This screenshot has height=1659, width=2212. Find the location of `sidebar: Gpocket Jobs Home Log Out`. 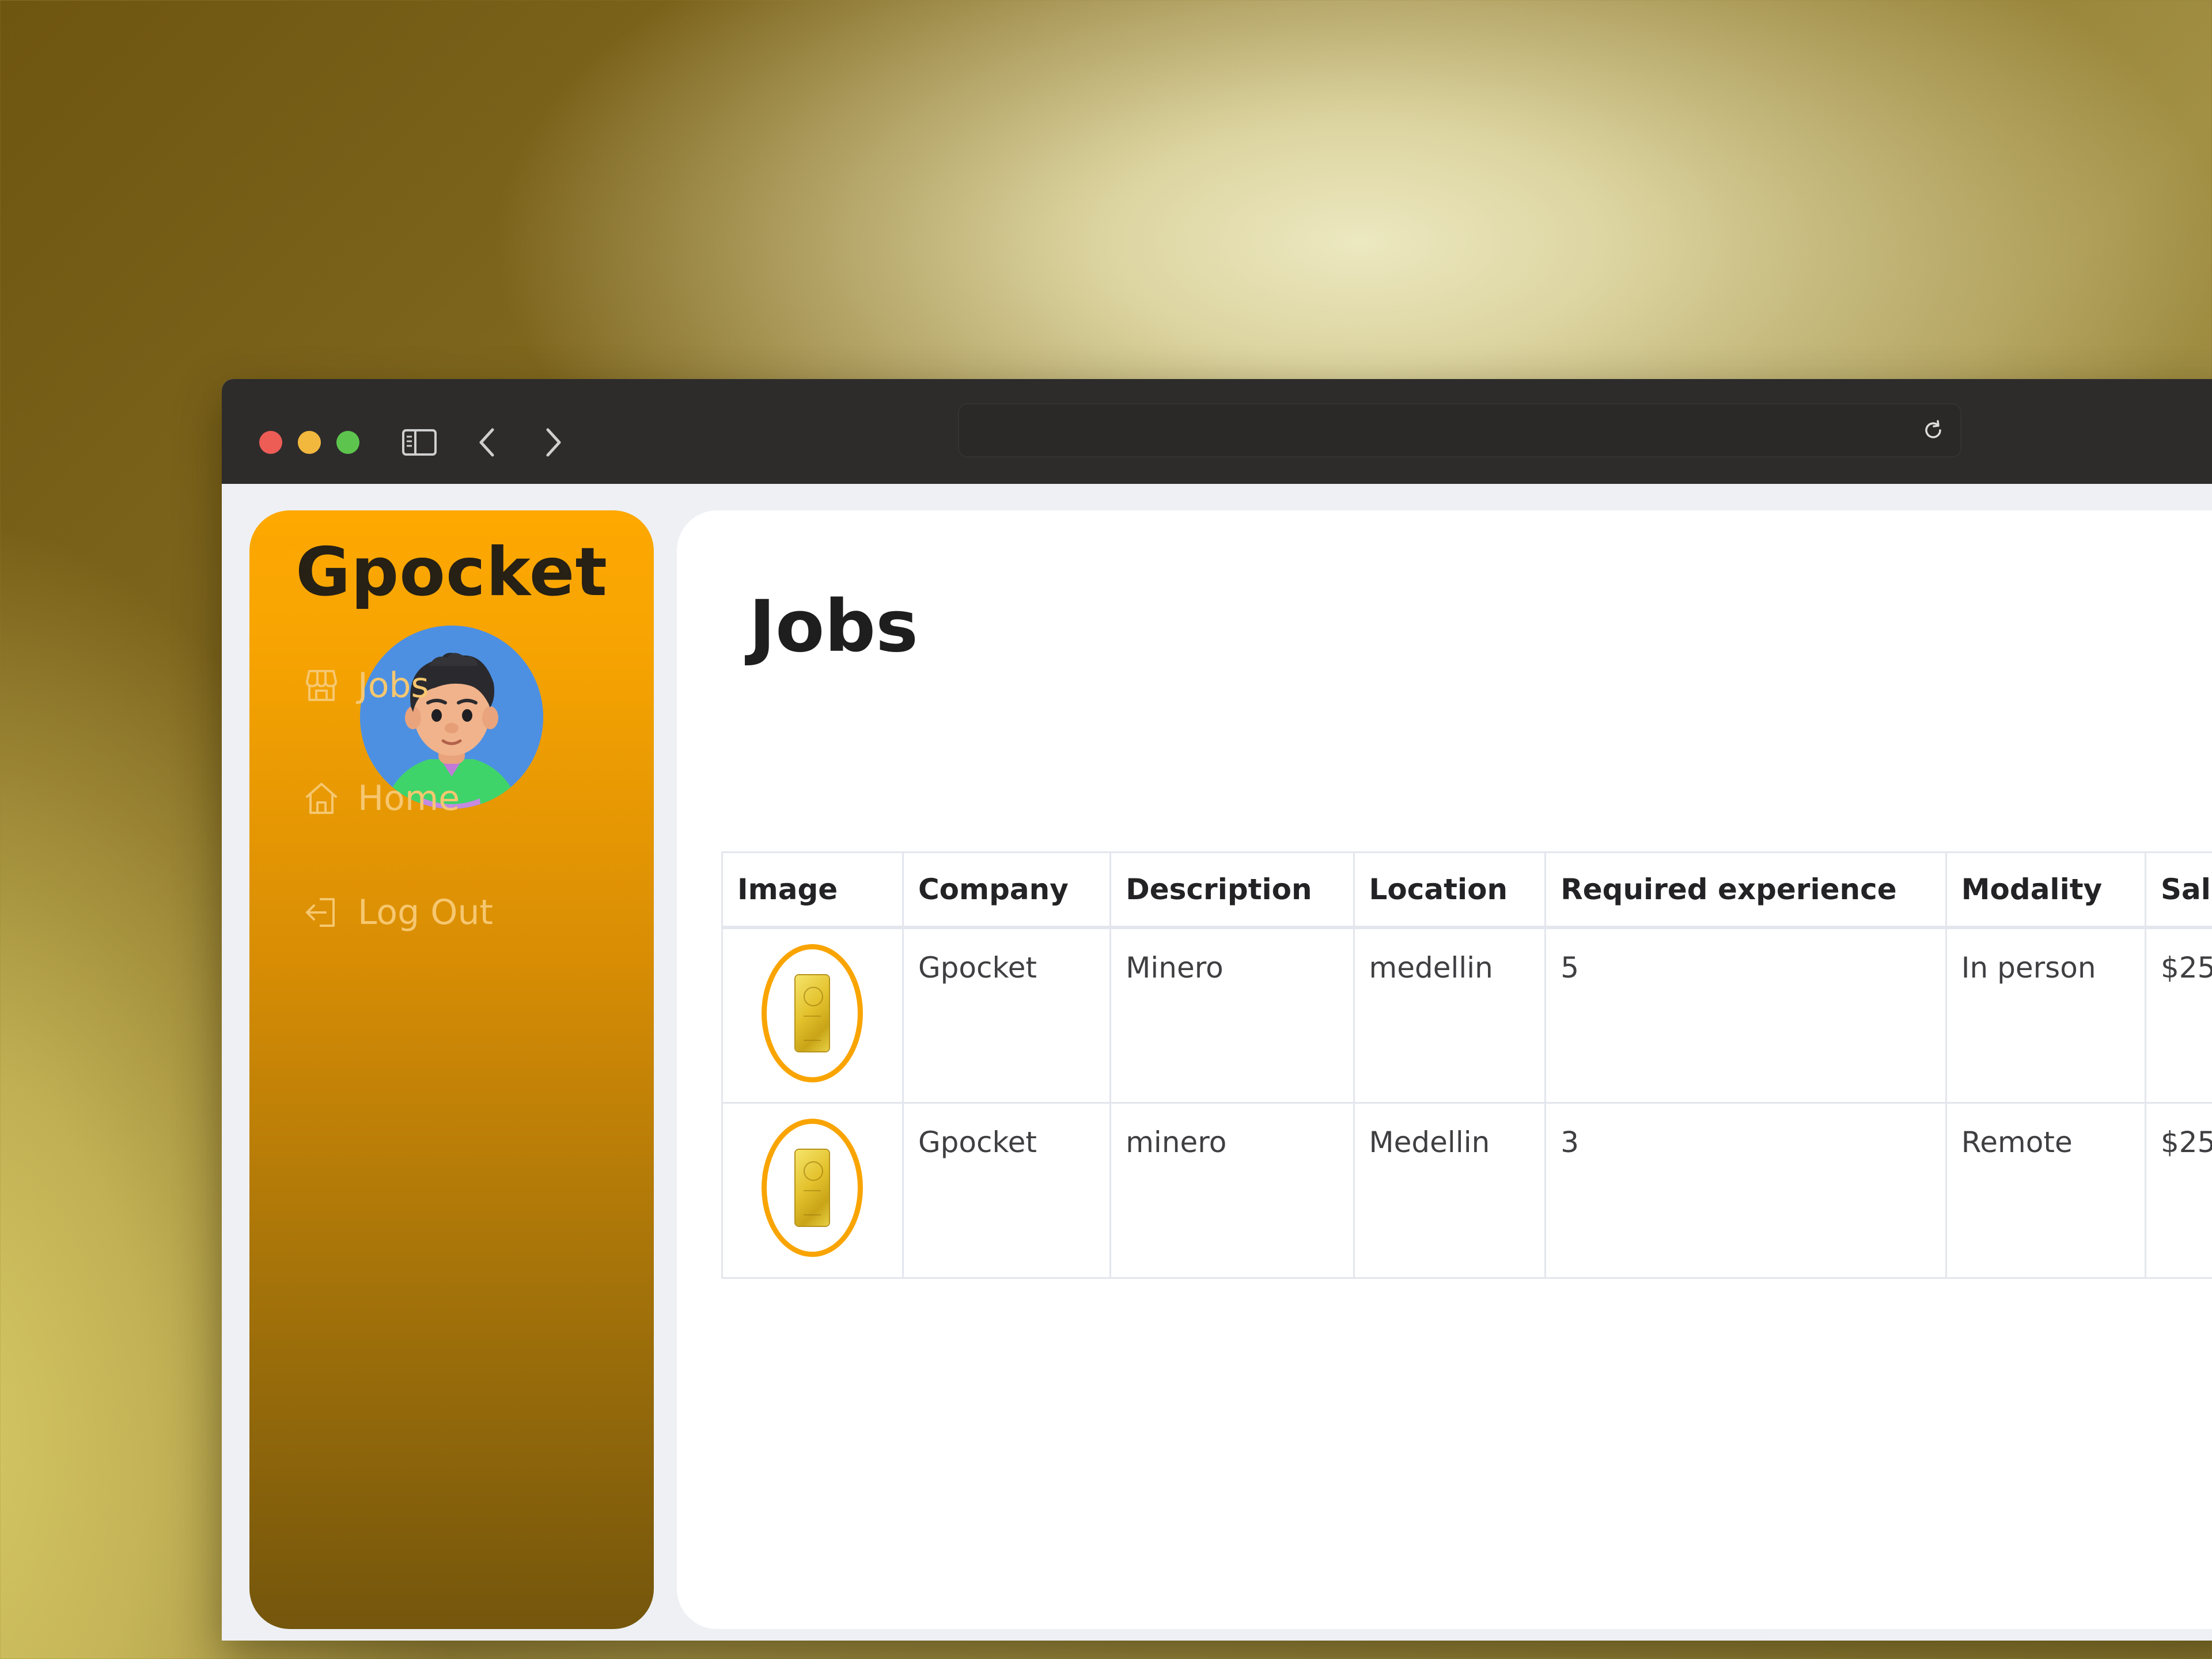

sidebar: Gpocket Jobs Home Log Out is located at coordinates (451, 1069).